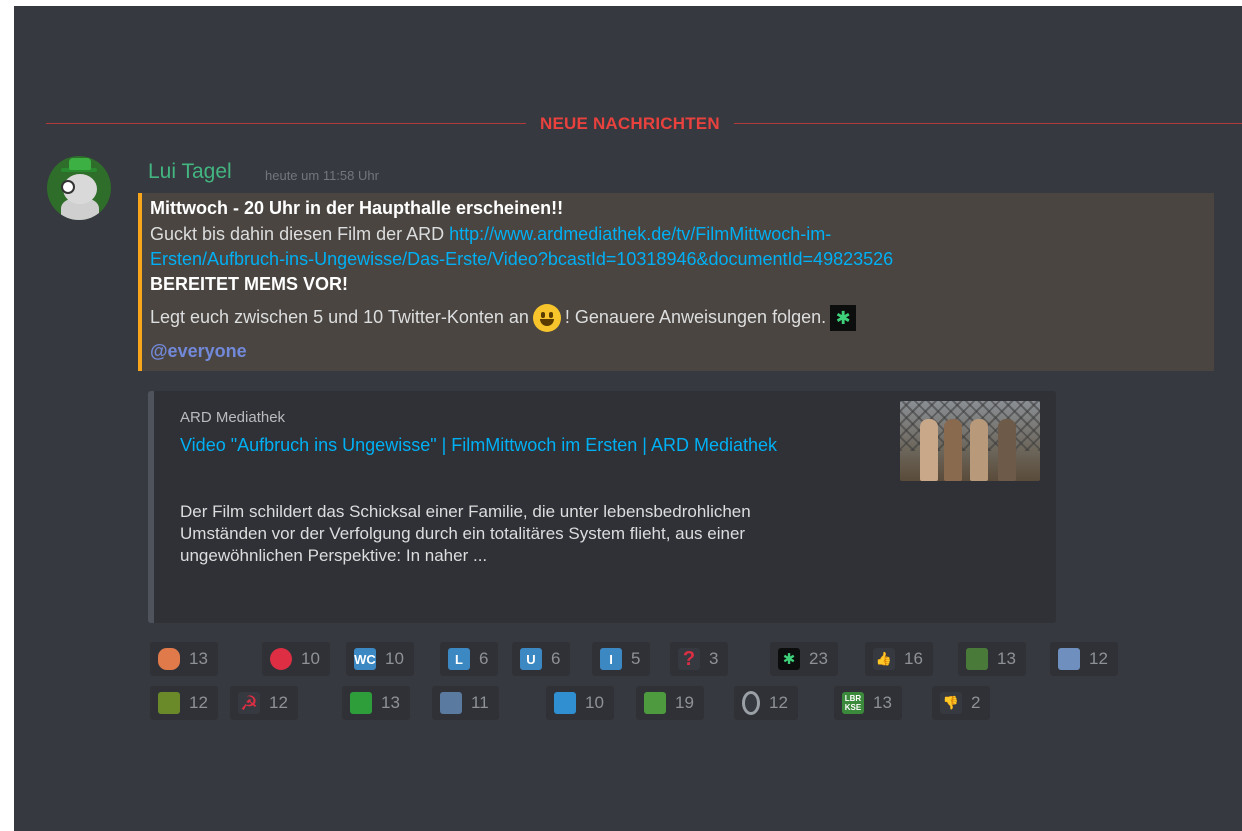  I want to click on thumbs-up-icon: 👍, so click(884, 659).